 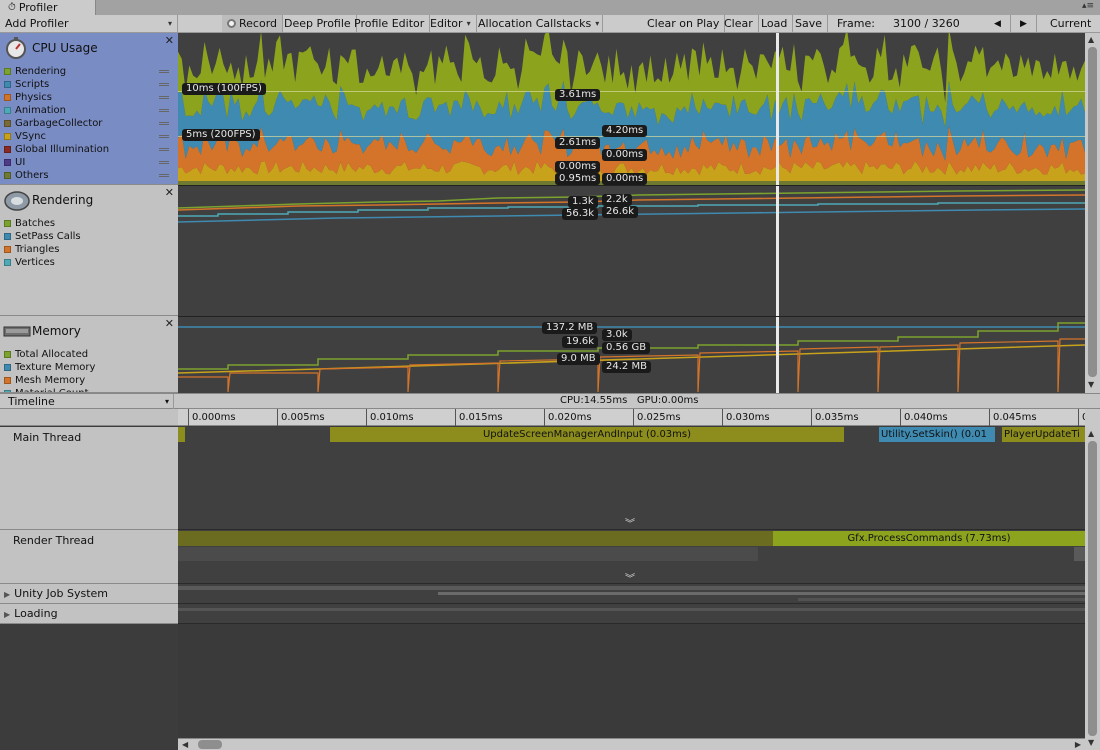 What do you see at coordinates (210, 744) in the screenshot?
I see `timeline-hscroll-thumb` at bounding box center [210, 744].